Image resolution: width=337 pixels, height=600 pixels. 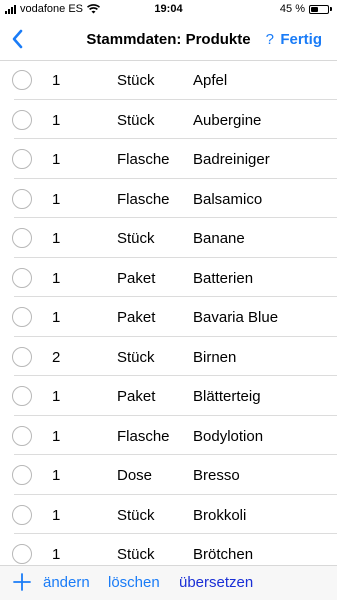 I want to click on item-quantity: 2, so click(x=56, y=357).